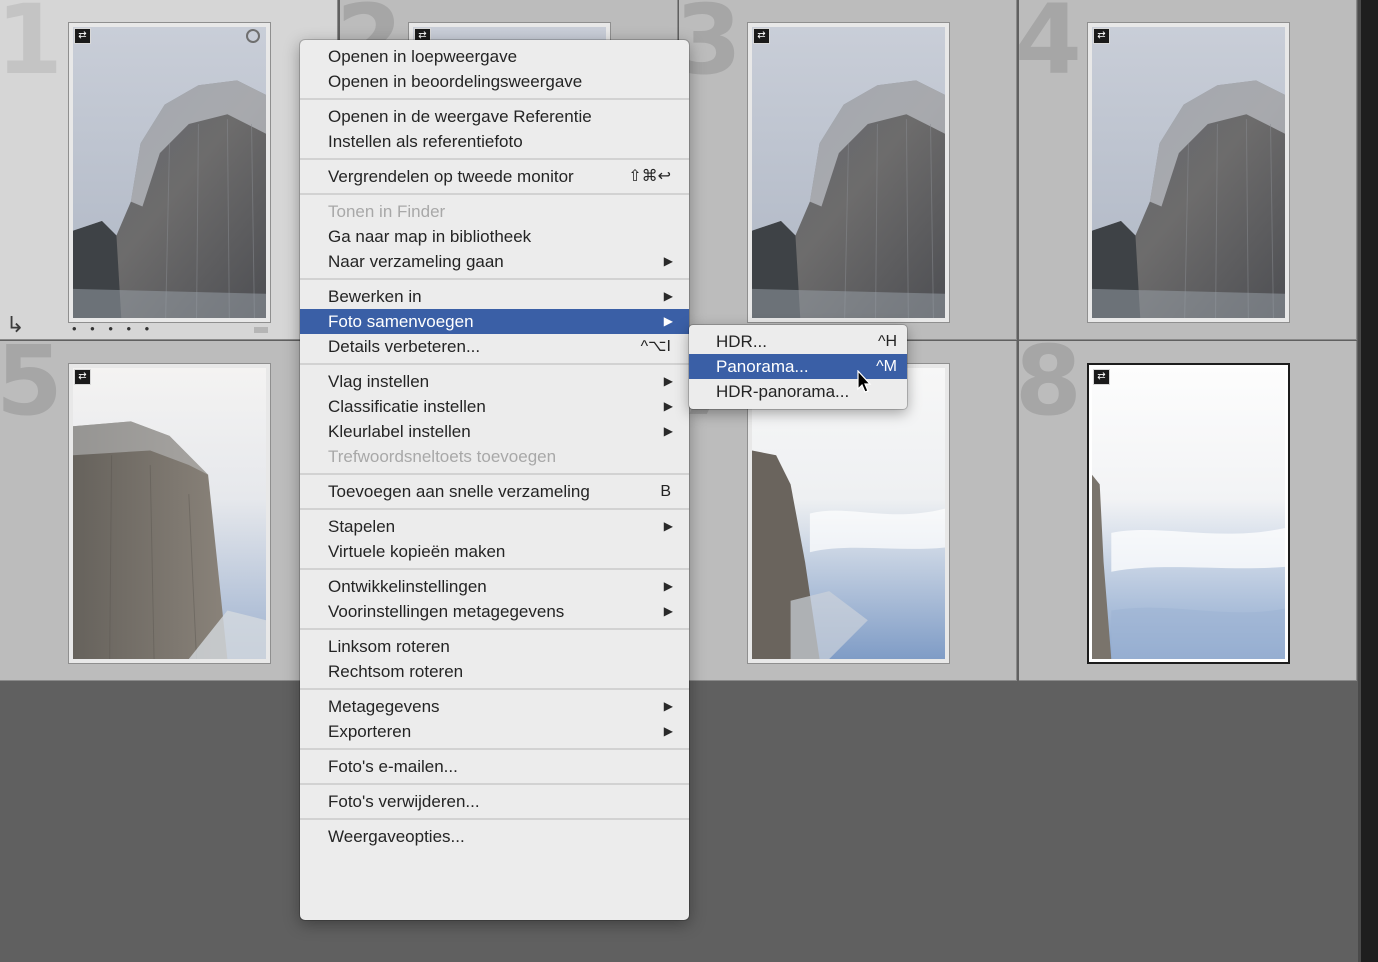  I want to click on menu-item-label: Vlag instellen, so click(379, 381).